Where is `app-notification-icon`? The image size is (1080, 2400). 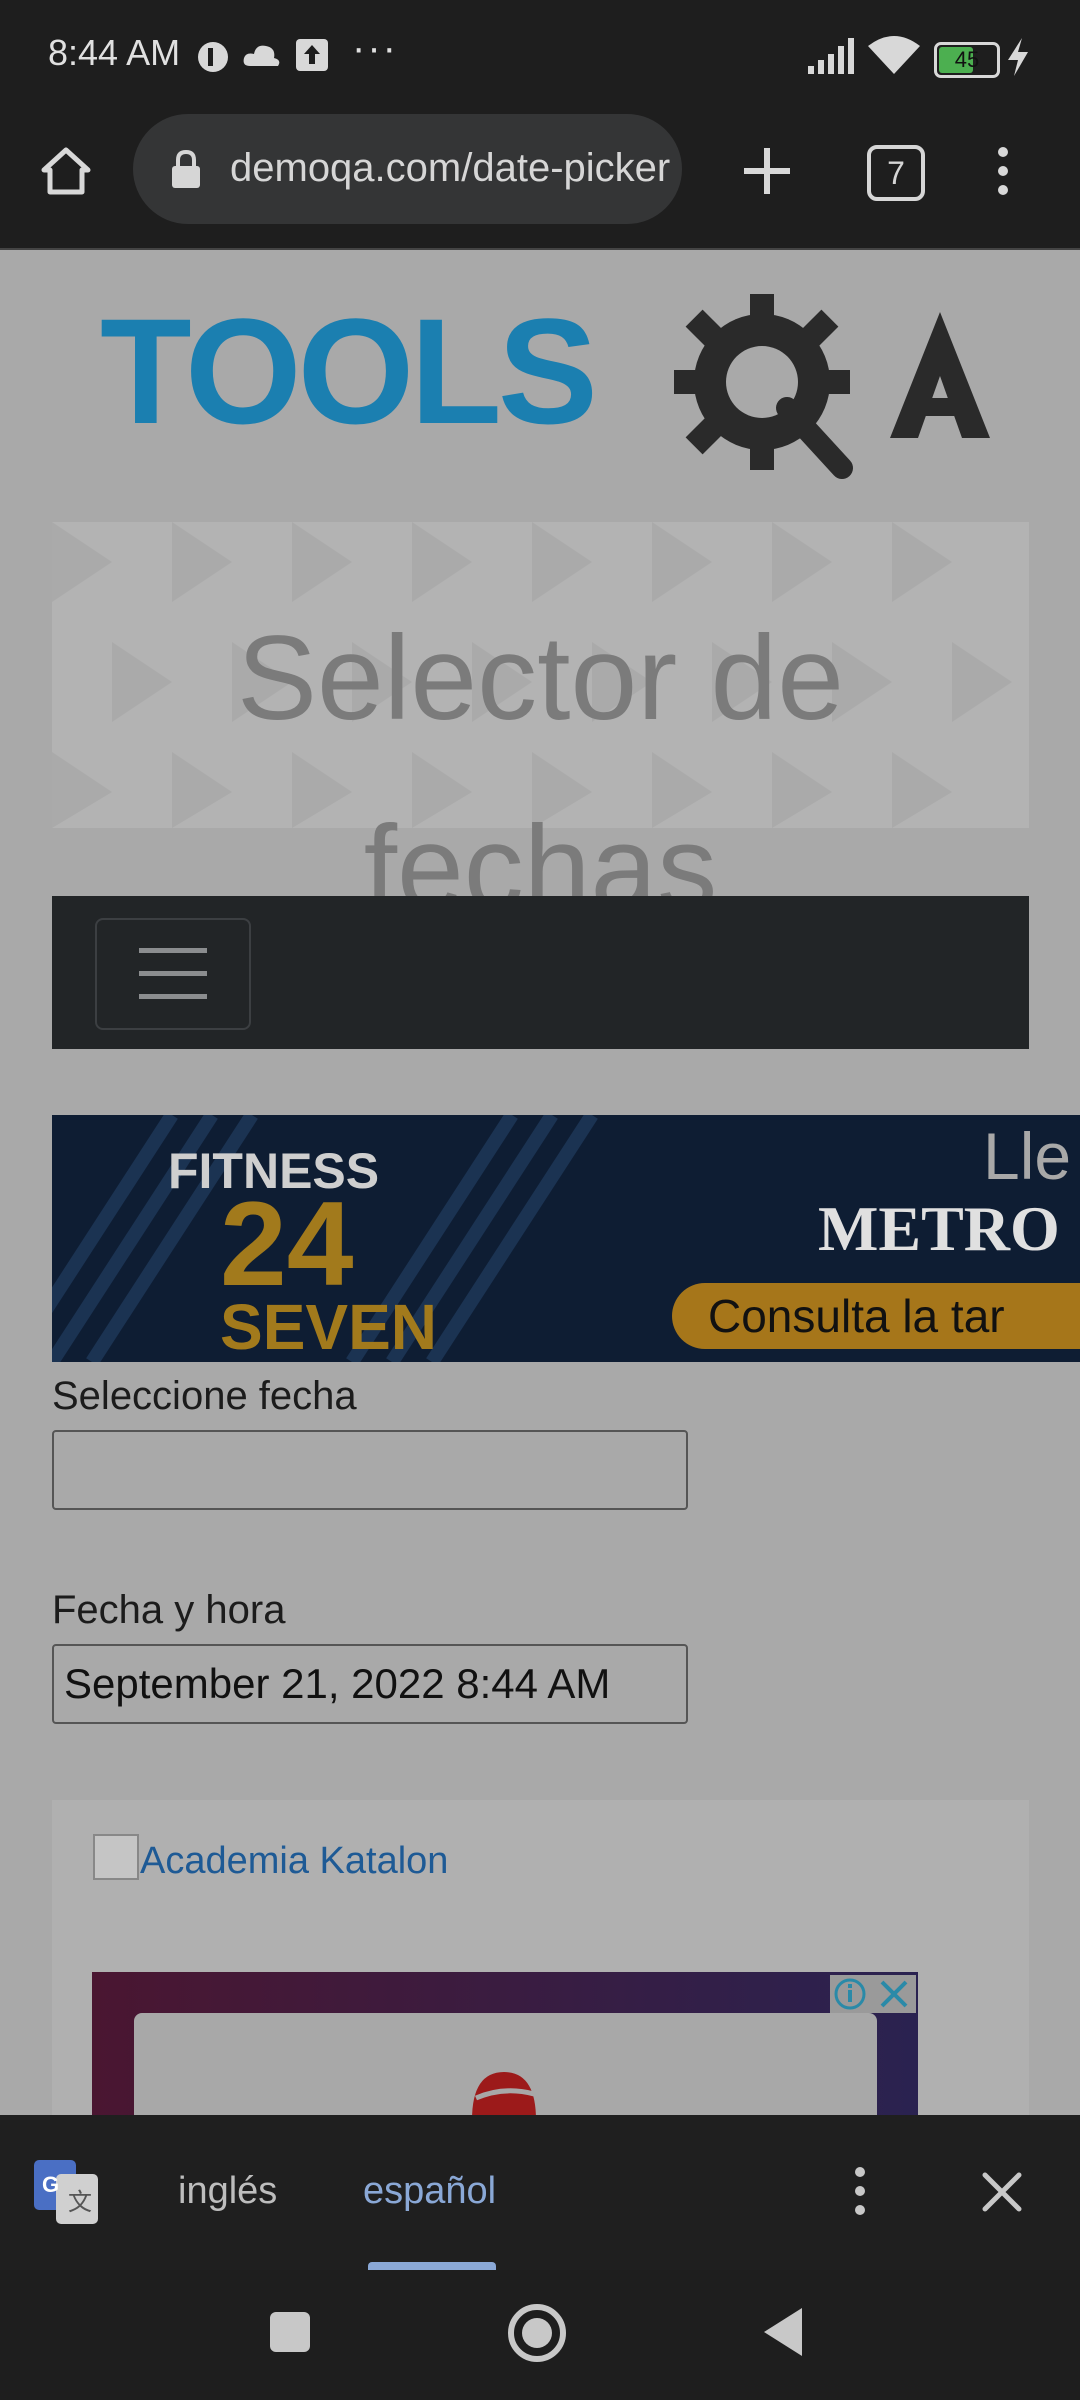 app-notification-icon is located at coordinates (213, 57).